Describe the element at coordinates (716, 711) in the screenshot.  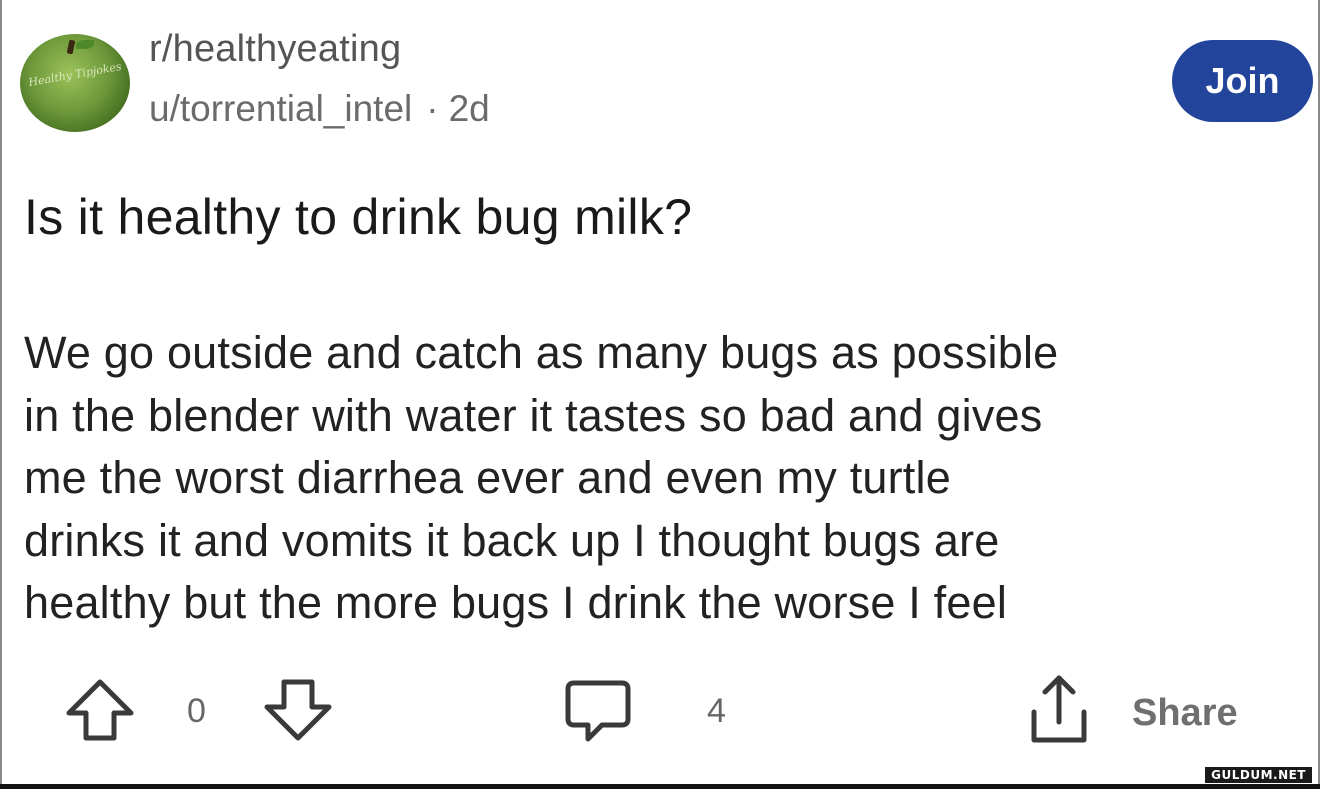
I see `comment-count: 4` at that location.